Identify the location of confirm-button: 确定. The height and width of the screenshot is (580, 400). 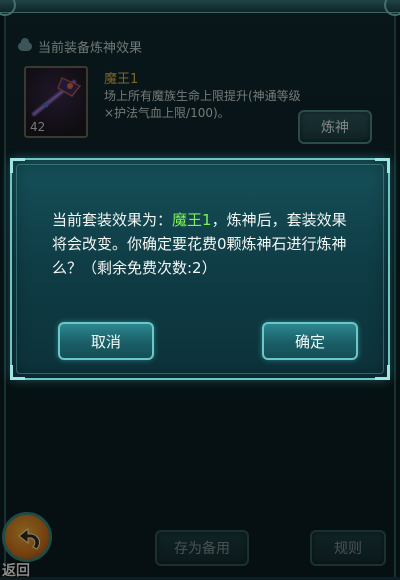
(310, 341).